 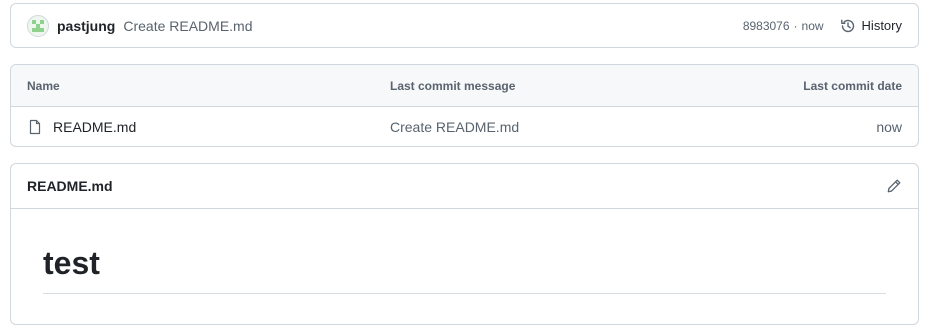 I want to click on readme-filename: README.md, so click(x=70, y=186).